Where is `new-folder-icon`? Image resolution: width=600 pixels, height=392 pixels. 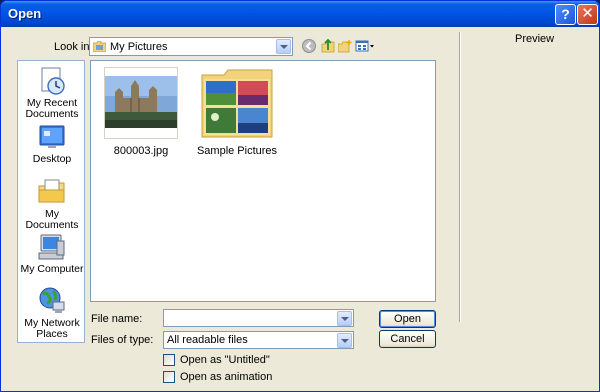 new-folder-icon is located at coordinates (345, 46).